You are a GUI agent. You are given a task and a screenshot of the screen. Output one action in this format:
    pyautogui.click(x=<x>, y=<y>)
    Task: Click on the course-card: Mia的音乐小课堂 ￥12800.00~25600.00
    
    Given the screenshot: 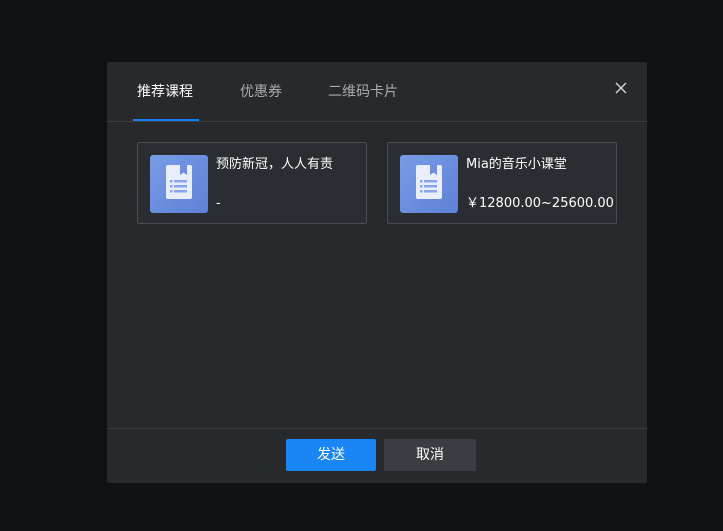 What is the action you would take?
    pyautogui.click(x=502, y=183)
    